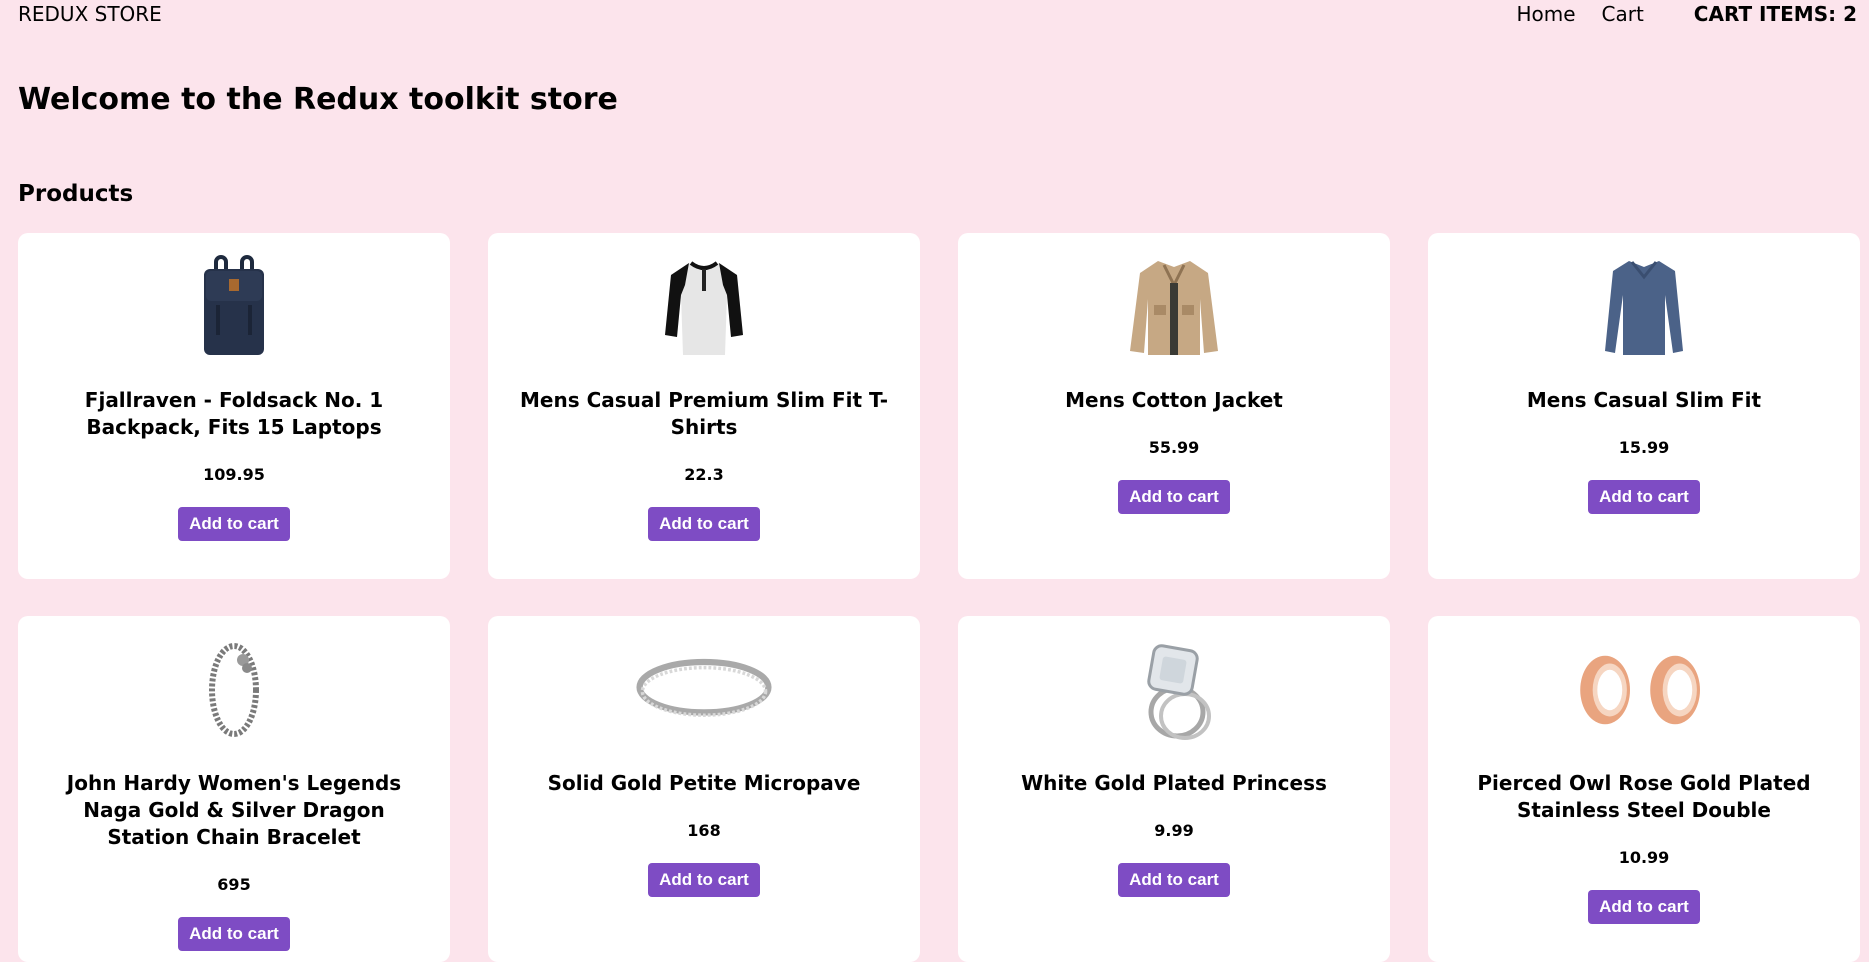 This screenshot has height=962, width=1869. Describe the element at coordinates (1623, 14) in the screenshot. I see `nav-cart-link: Cart` at that location.